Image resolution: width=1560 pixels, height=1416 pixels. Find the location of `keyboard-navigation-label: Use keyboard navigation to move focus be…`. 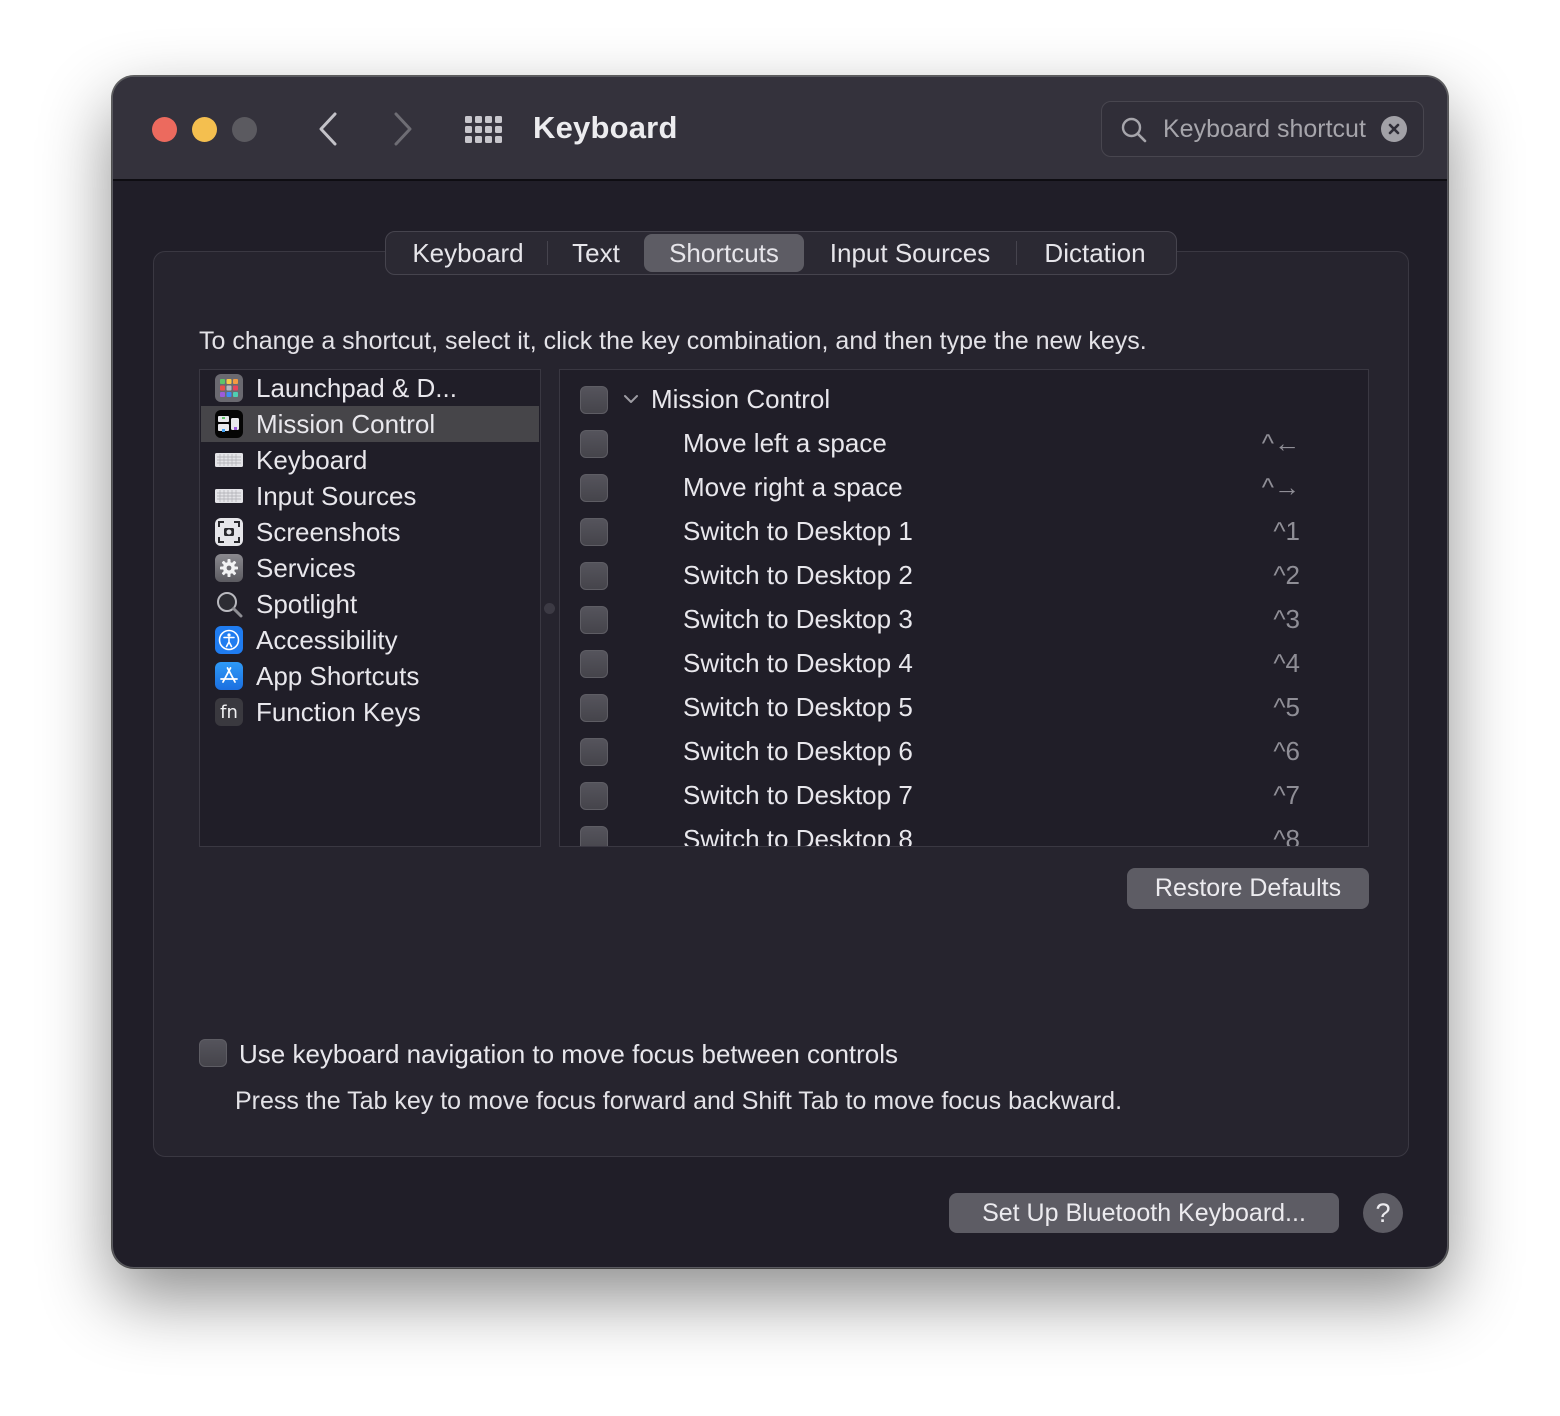

keyboard-navigation-label: Use keyboard navigation to move focus be… is located at coordinates (568, 1054).